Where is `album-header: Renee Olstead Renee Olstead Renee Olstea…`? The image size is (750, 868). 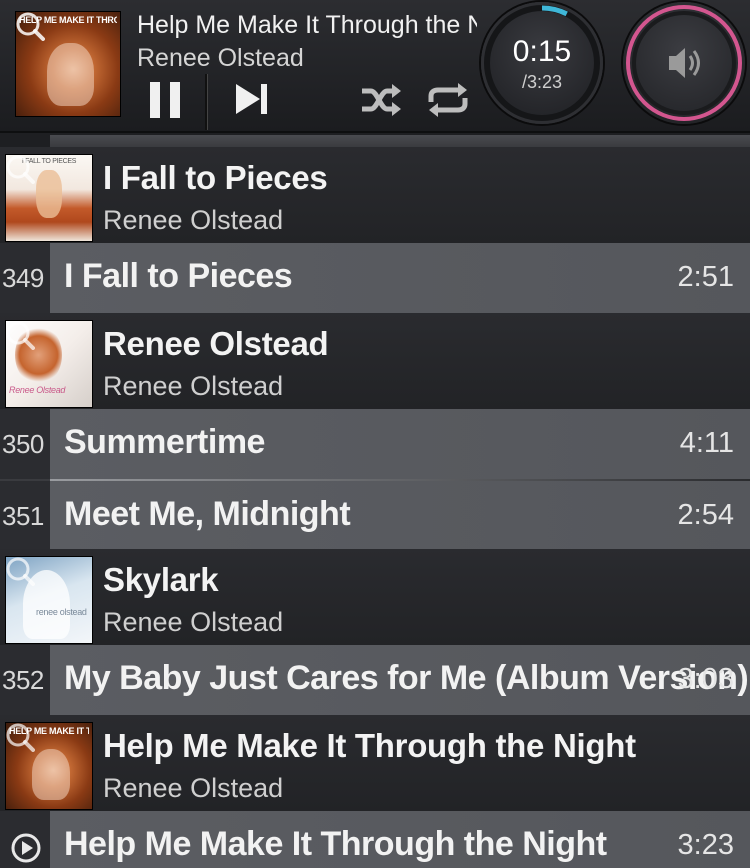 album-header: Renee Olstead Renee Olstead Renee Olstea… is located at coordinates (375, 361).